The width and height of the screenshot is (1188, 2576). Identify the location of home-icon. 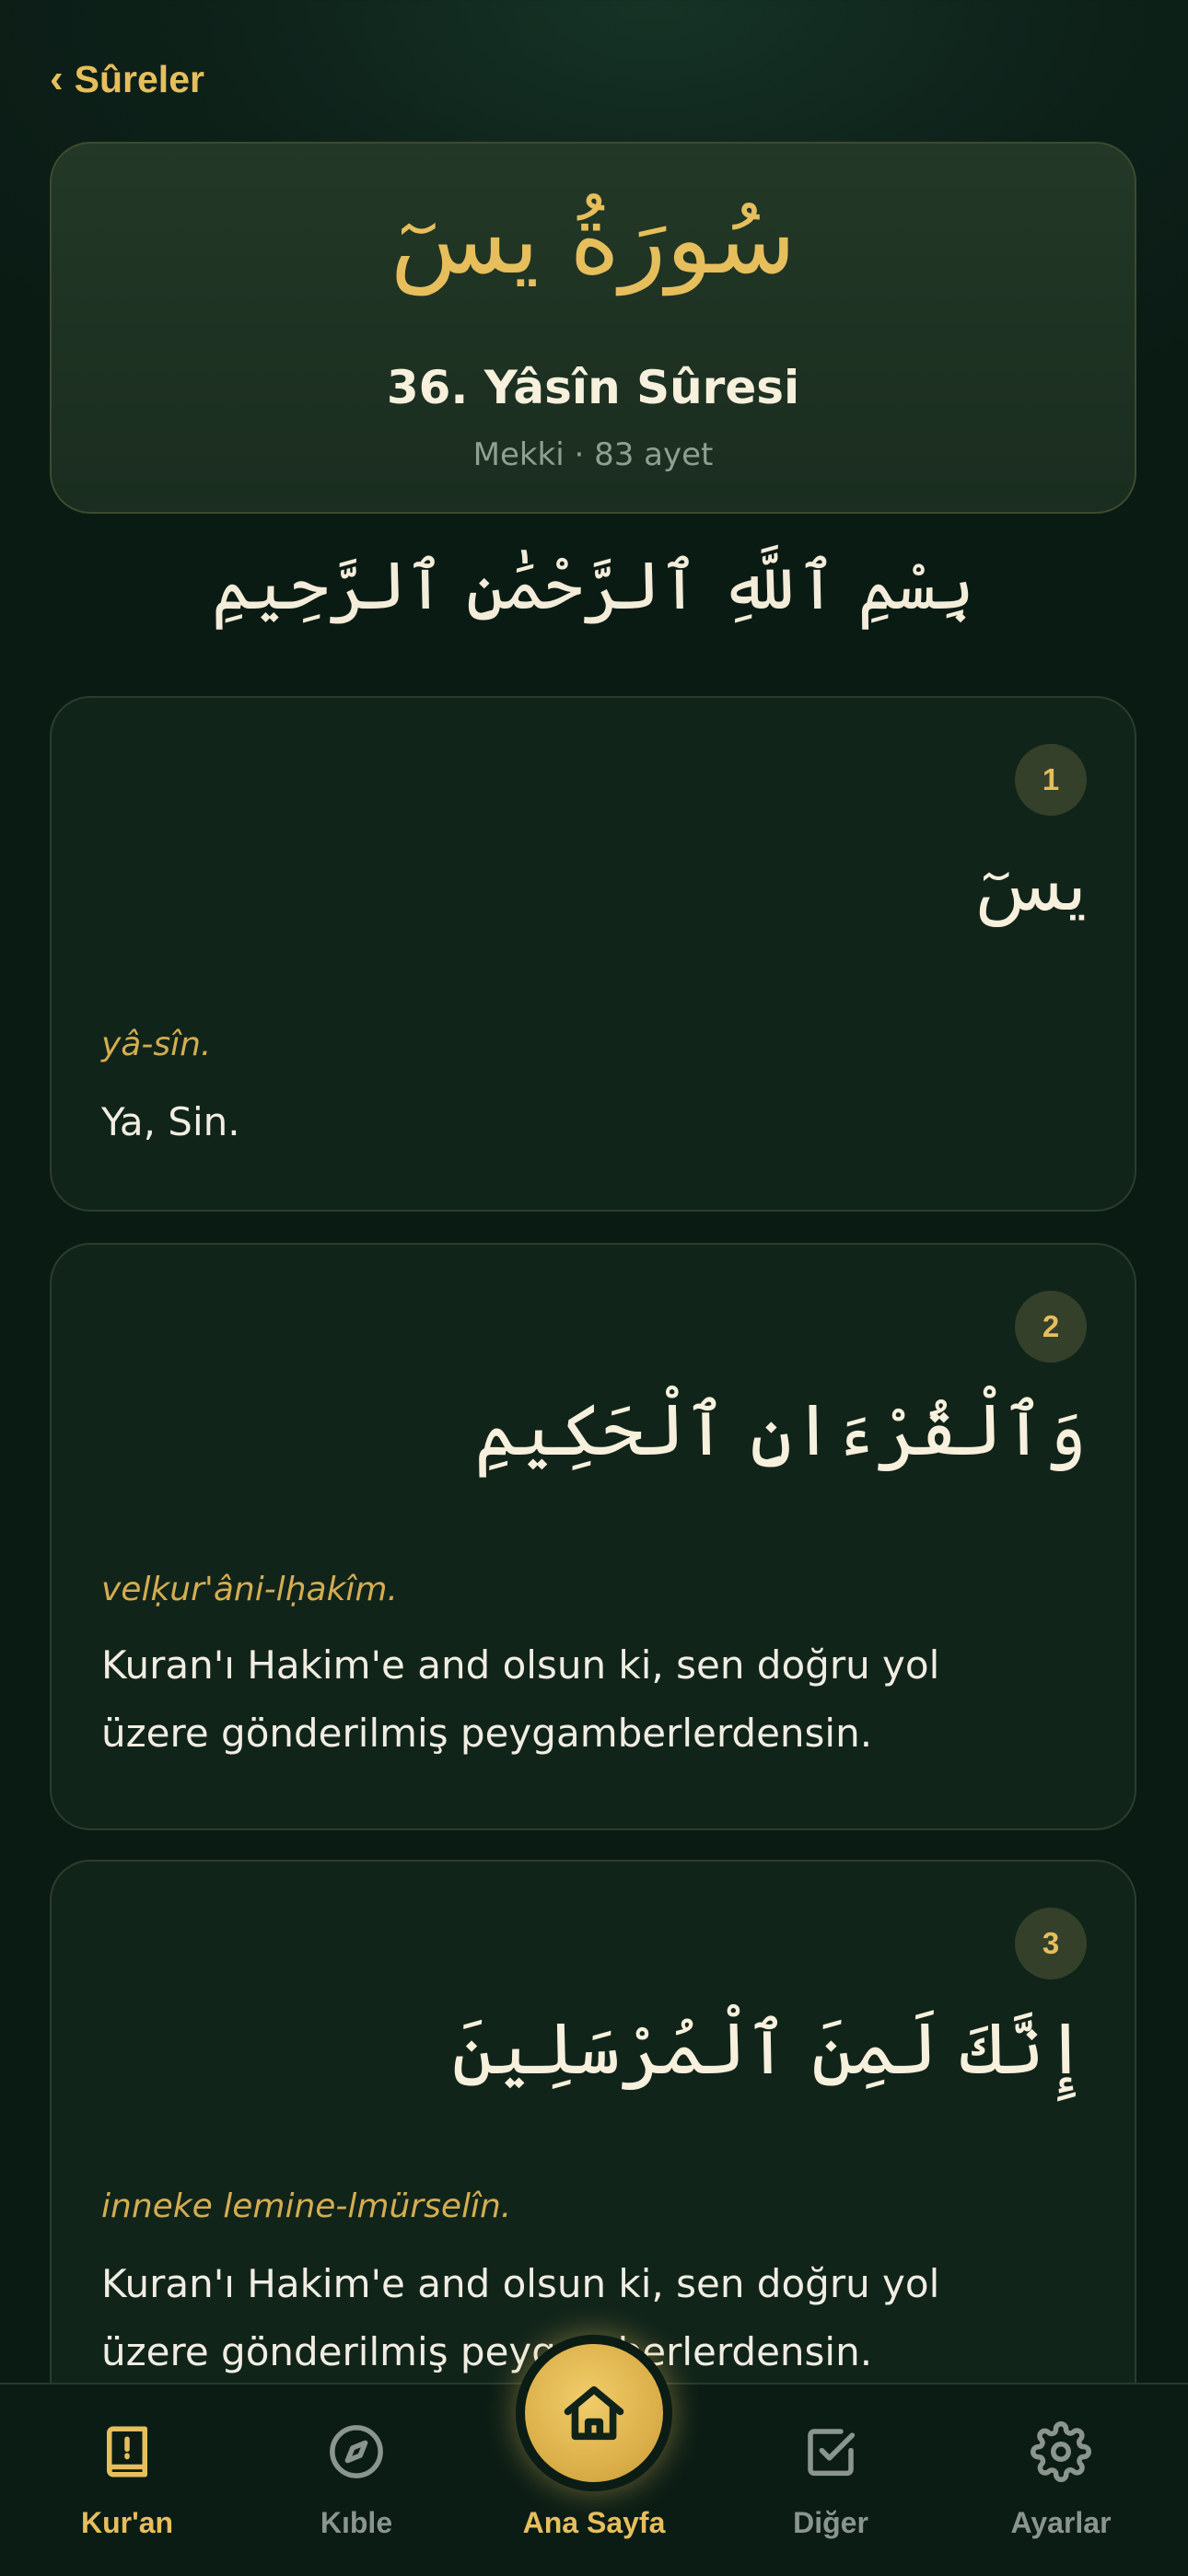
(594, 2413).